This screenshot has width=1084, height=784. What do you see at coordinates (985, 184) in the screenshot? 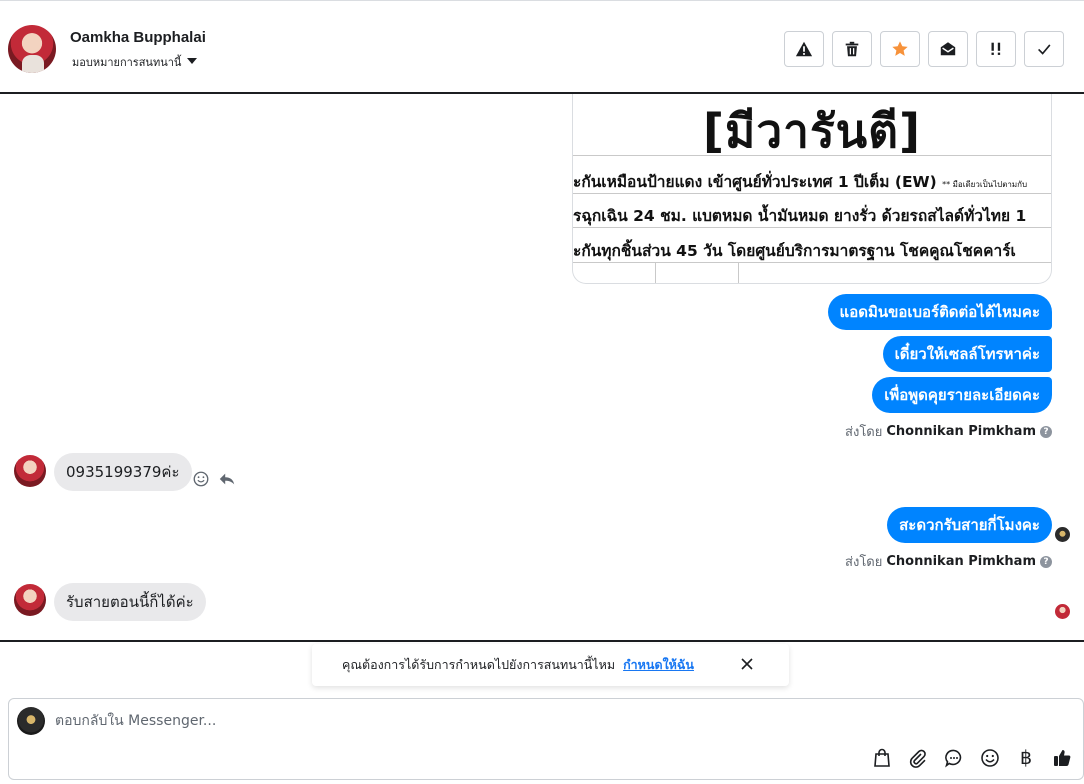
I see `image-text-line-1-small: ** มือเดียวเป็นไปตามกับ` at bounding box center [985, 184].